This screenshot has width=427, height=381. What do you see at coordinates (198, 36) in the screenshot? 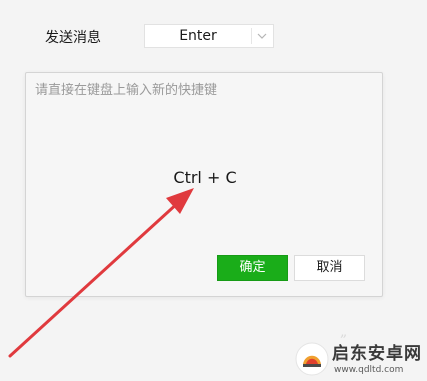
I see `send-message-shortcut-value: Enter` at bounding box center [198, 36].